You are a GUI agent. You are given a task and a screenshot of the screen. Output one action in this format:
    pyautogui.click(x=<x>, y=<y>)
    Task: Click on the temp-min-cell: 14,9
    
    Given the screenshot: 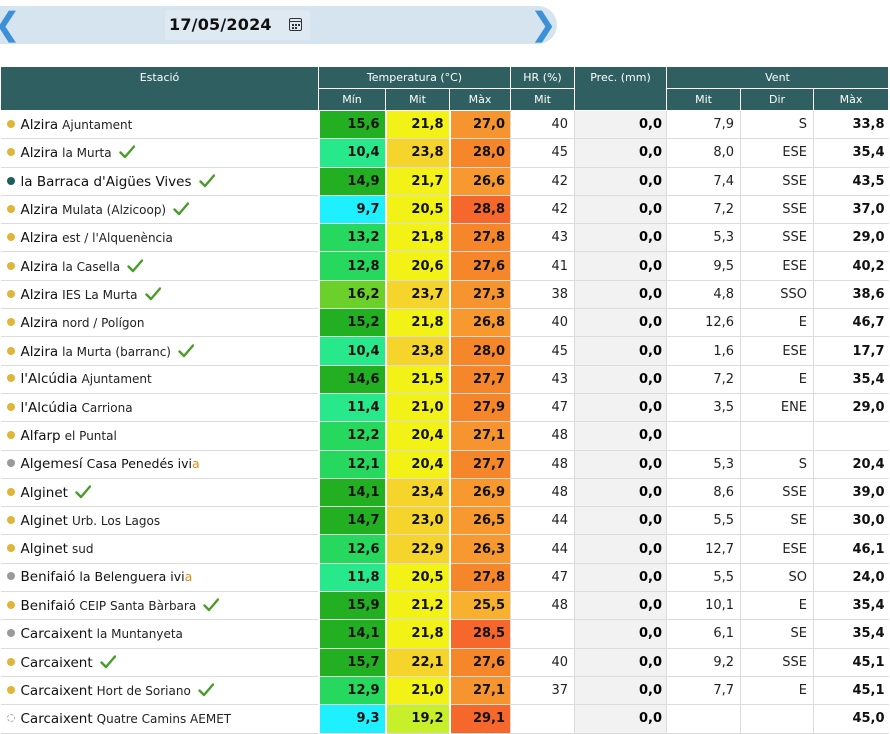 What is the action you would take?
    pyautogui.click(x=351, y=181)
    